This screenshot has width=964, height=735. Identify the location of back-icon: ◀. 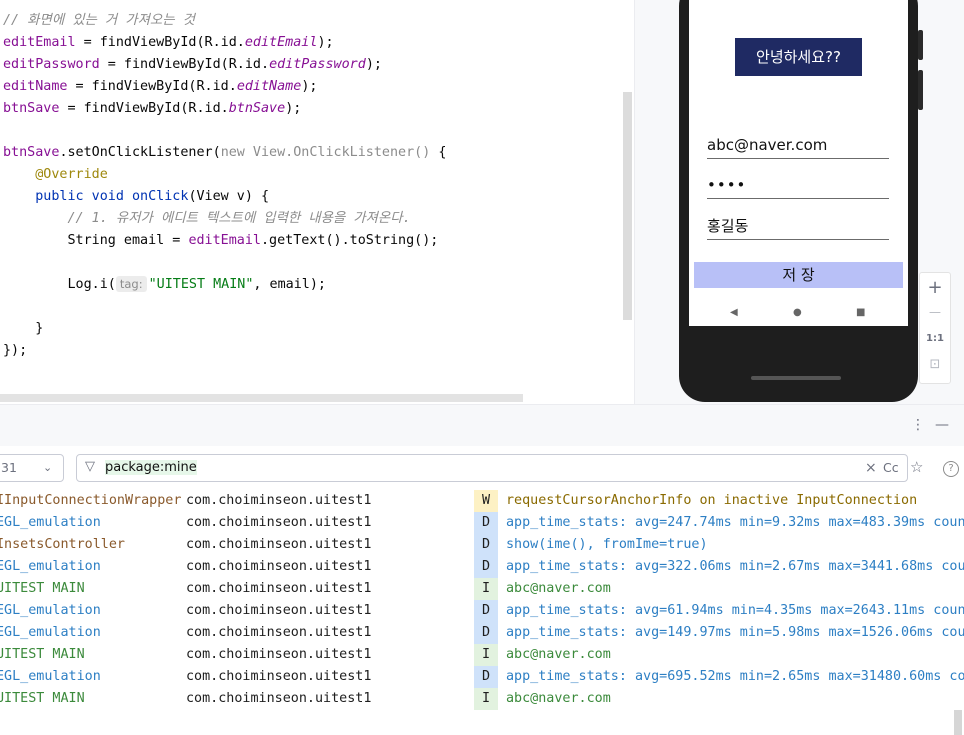
(734, 313).